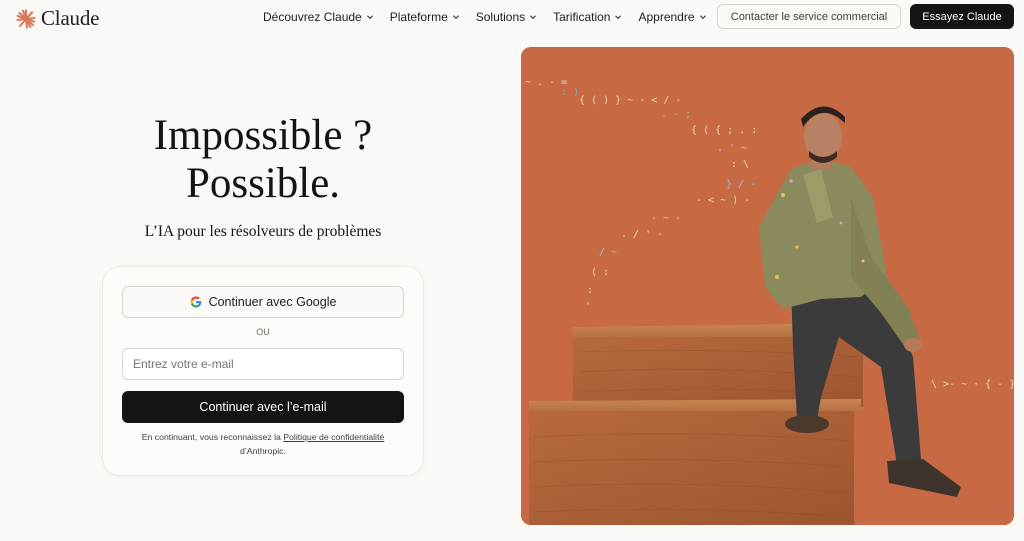  What do you see at coordinates (263, 183) in the screenshot?
I see `hero-title-line-2: Possible.` at bounding box center [263, 183].